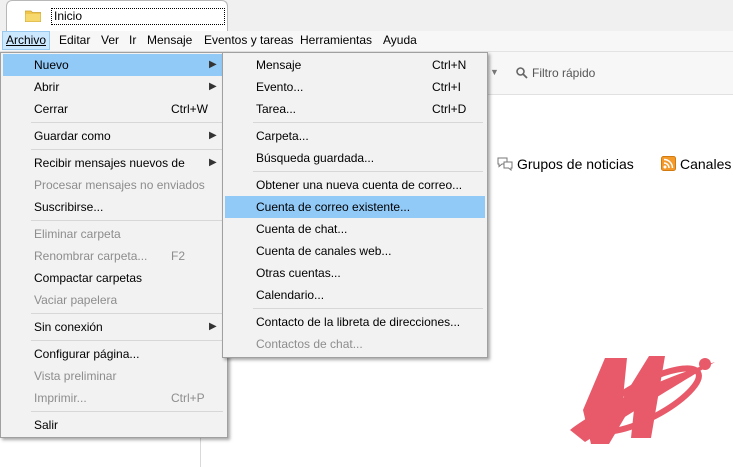 This screenshot has width=733, height=467. I want to click on feeds-link: Canales, so click(696, 164).